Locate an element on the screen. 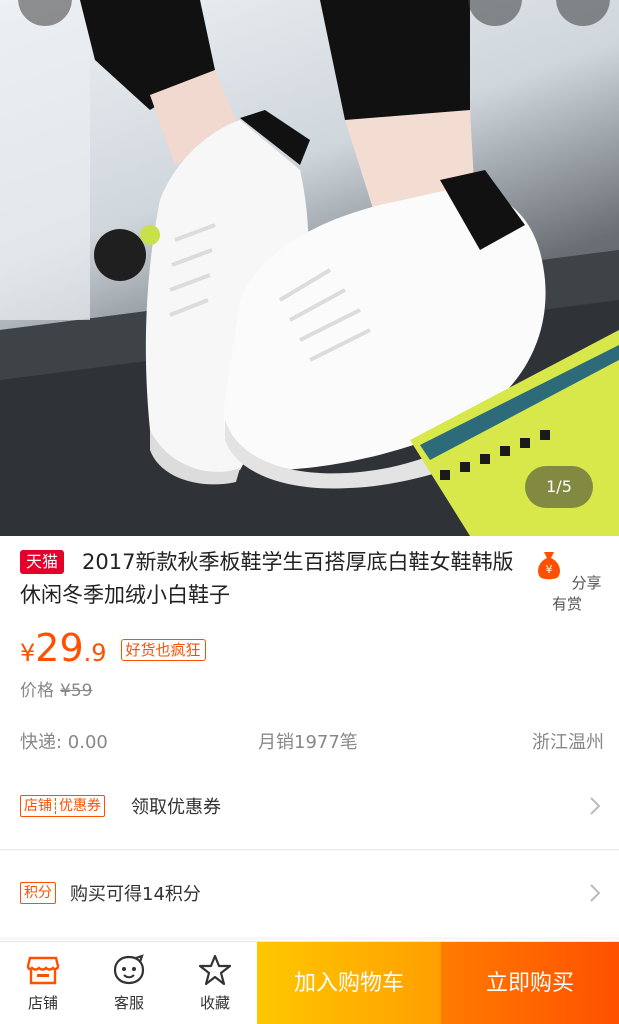 The width and height of the screenshot is (619, 1024). store-tab: 店铺 is located at coordinates (43, 983).